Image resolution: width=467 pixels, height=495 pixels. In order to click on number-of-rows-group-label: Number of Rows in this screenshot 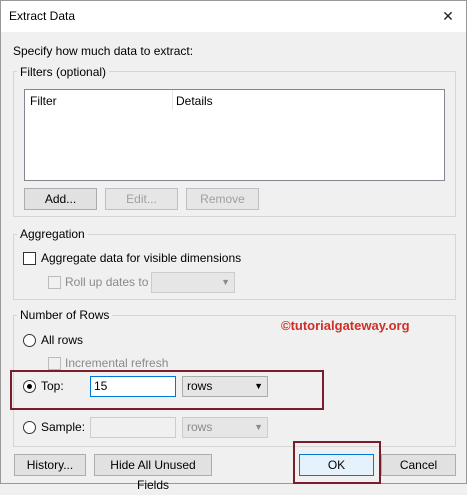, I will do `click(65, 315)`.